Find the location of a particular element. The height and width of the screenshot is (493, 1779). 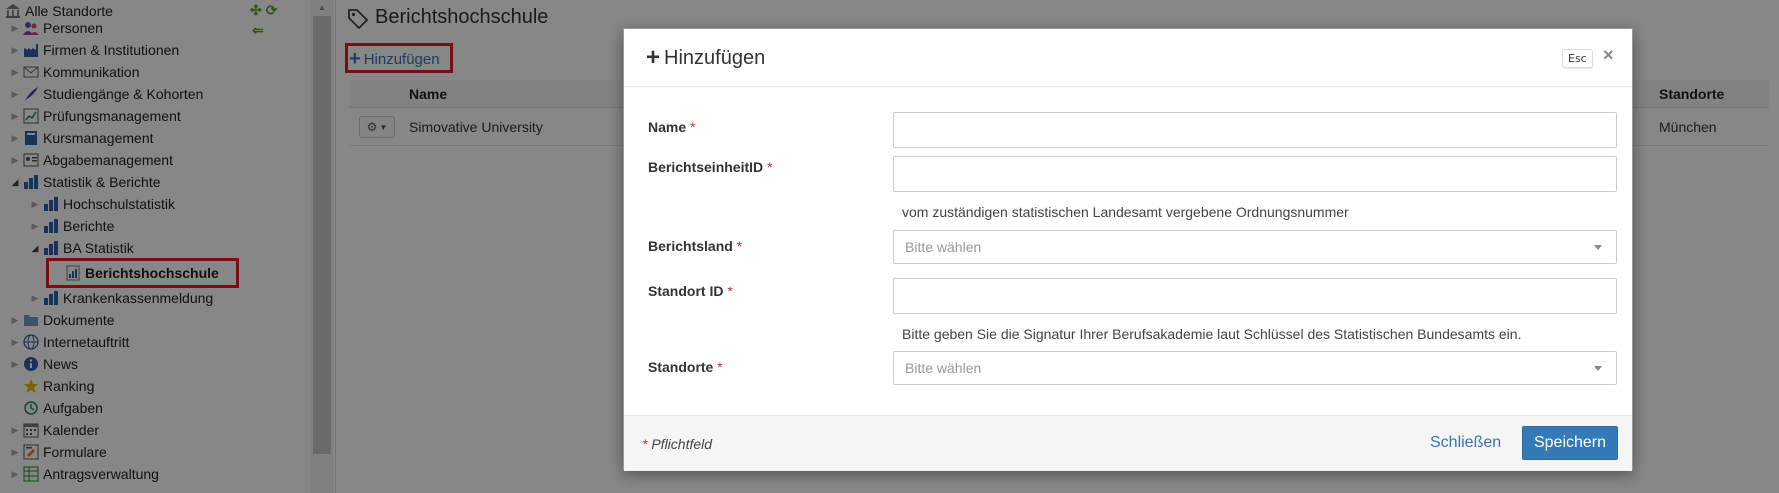

standorte-select: Bitte wählen is located at coordinates (1255, 368).